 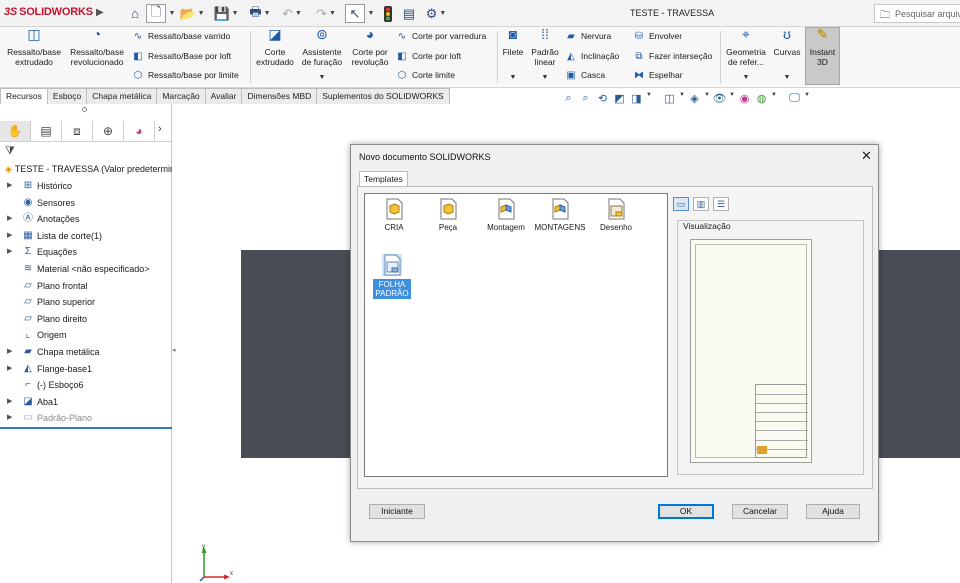 I want to click on reference-geometry-button: ⌖ Geometria de refer... ▼, so click(x=746, y=55).